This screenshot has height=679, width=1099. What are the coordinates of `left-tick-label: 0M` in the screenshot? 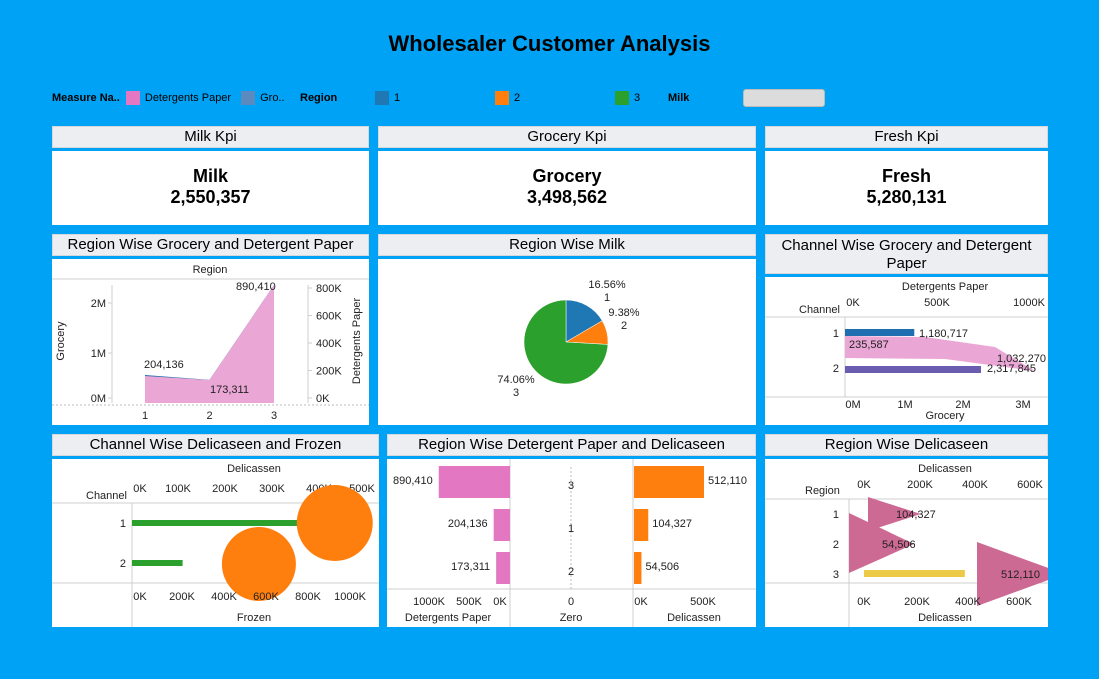 It's located at (98, 399).